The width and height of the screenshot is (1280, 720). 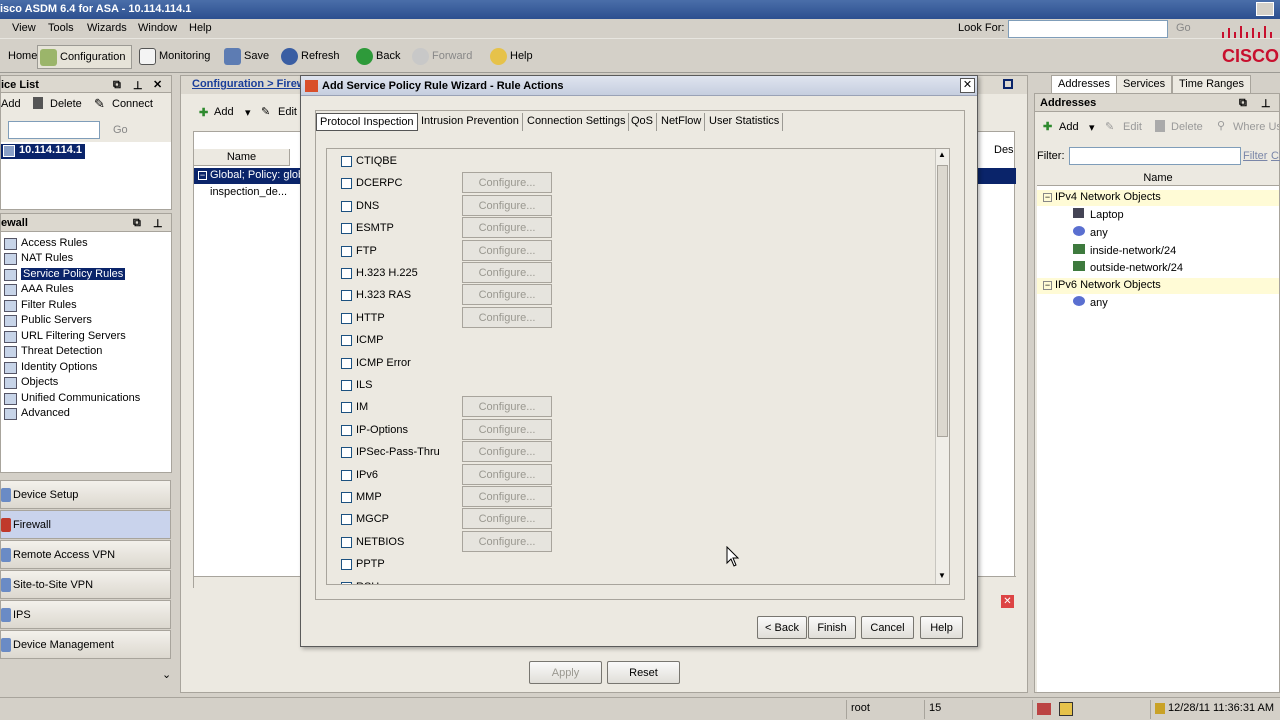 I want to click on scroll-down-icon: ▼, so click(x=942, y=575).